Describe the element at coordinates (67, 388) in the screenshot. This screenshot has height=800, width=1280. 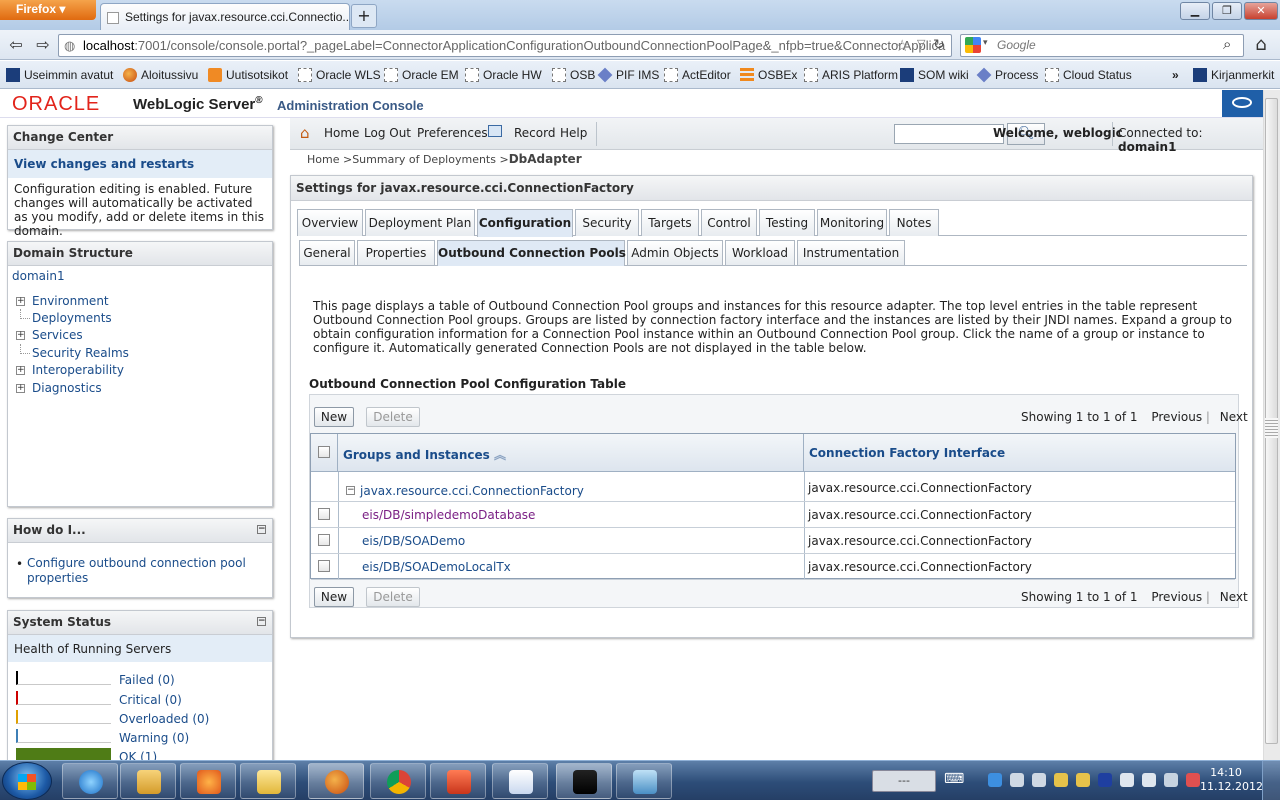
I see `tree-item-diagnostics: Diagnostics` at that location.